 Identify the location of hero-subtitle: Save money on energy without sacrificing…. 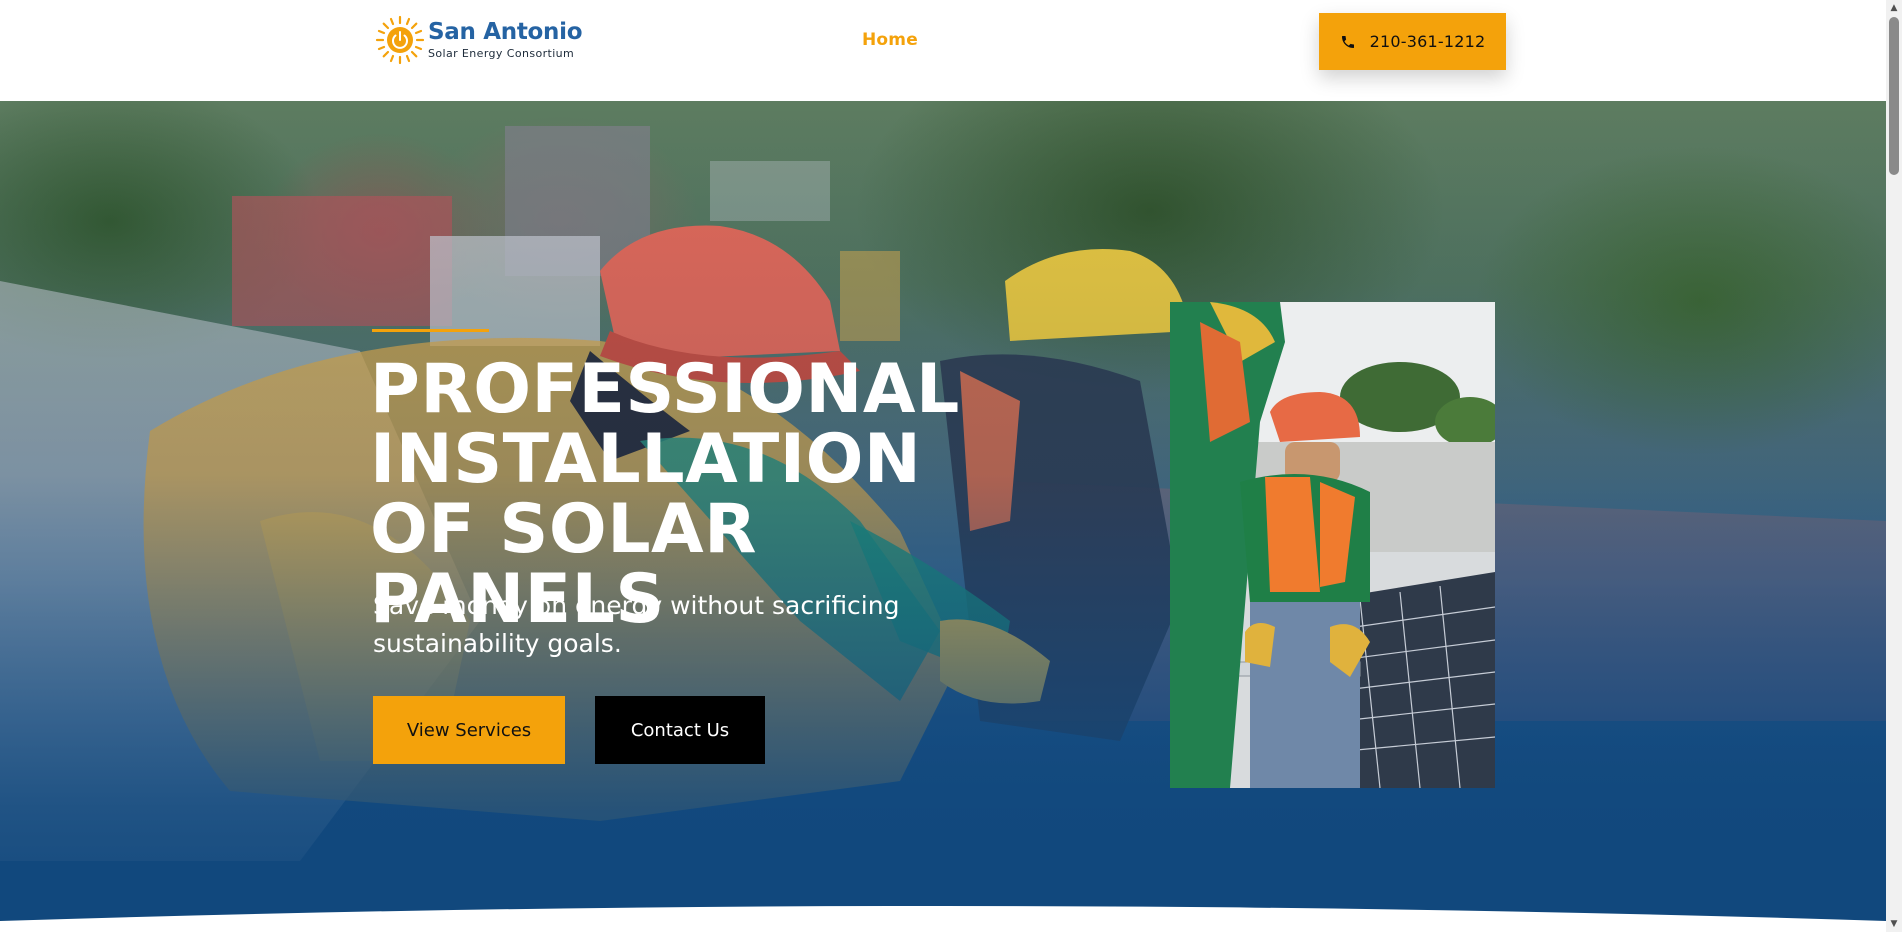
(636, 624).